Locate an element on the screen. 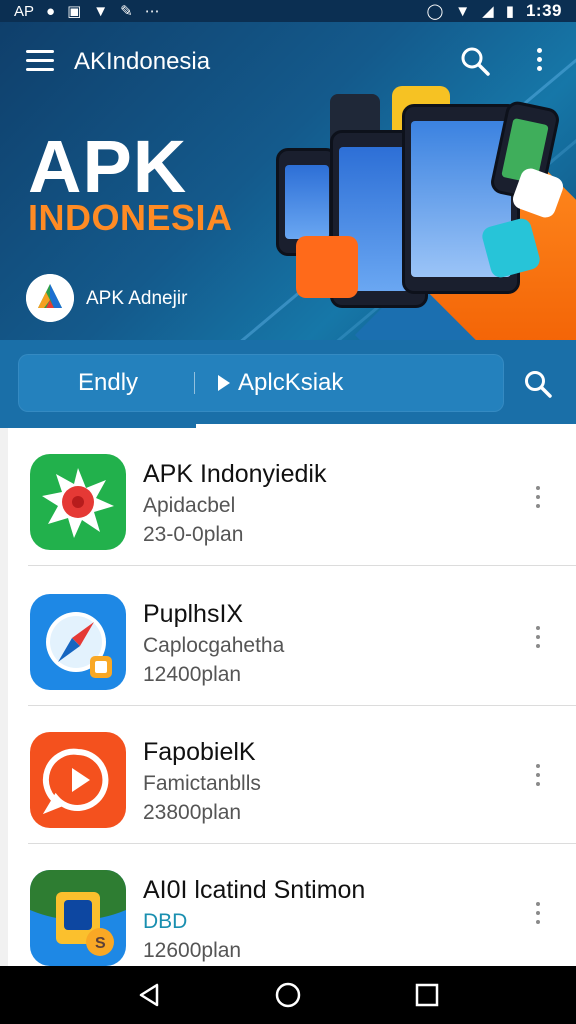  menu-icon is located at coordinates (40, 61).